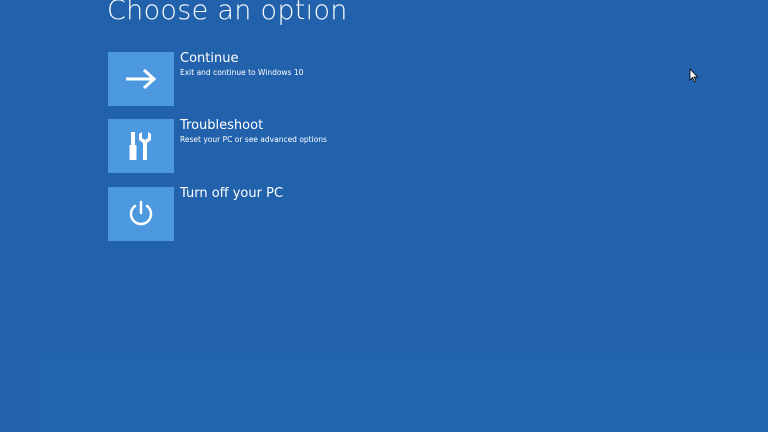  Describe the element at coordinates (238, 213) in the screenshot. I see `turn-off-option: Turn off your PC` at that location.